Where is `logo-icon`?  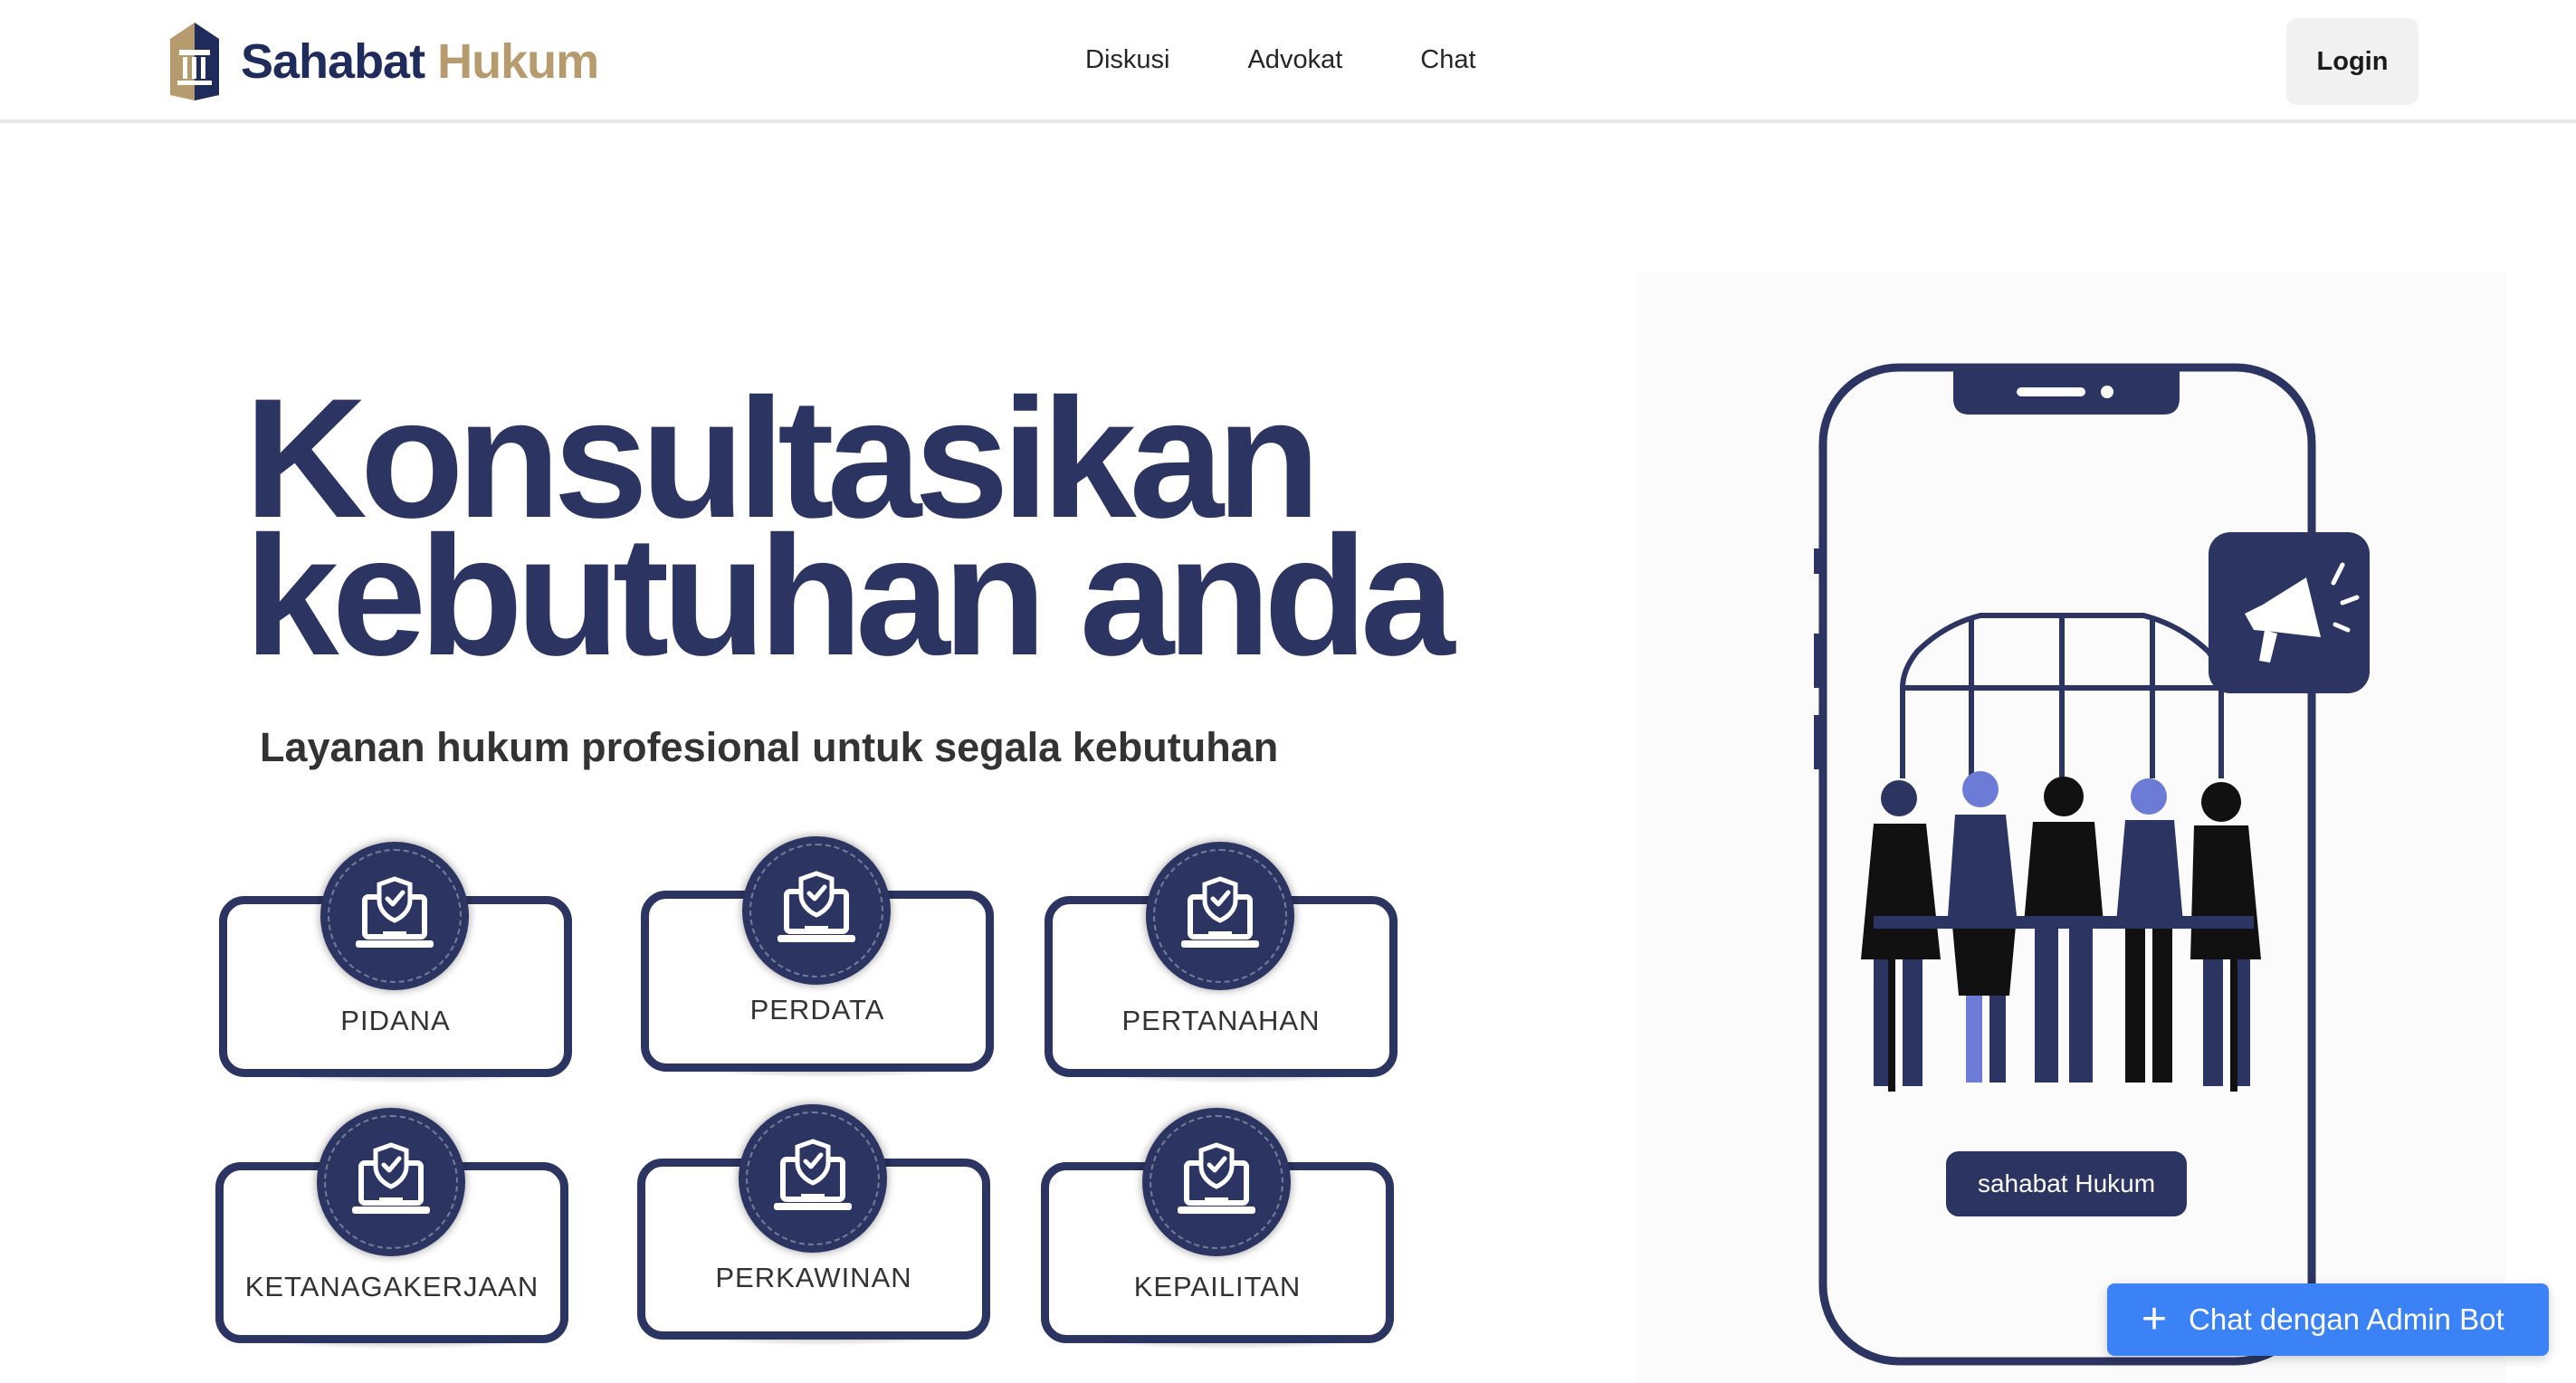
logo-icon is located at coordinates (195, 61).